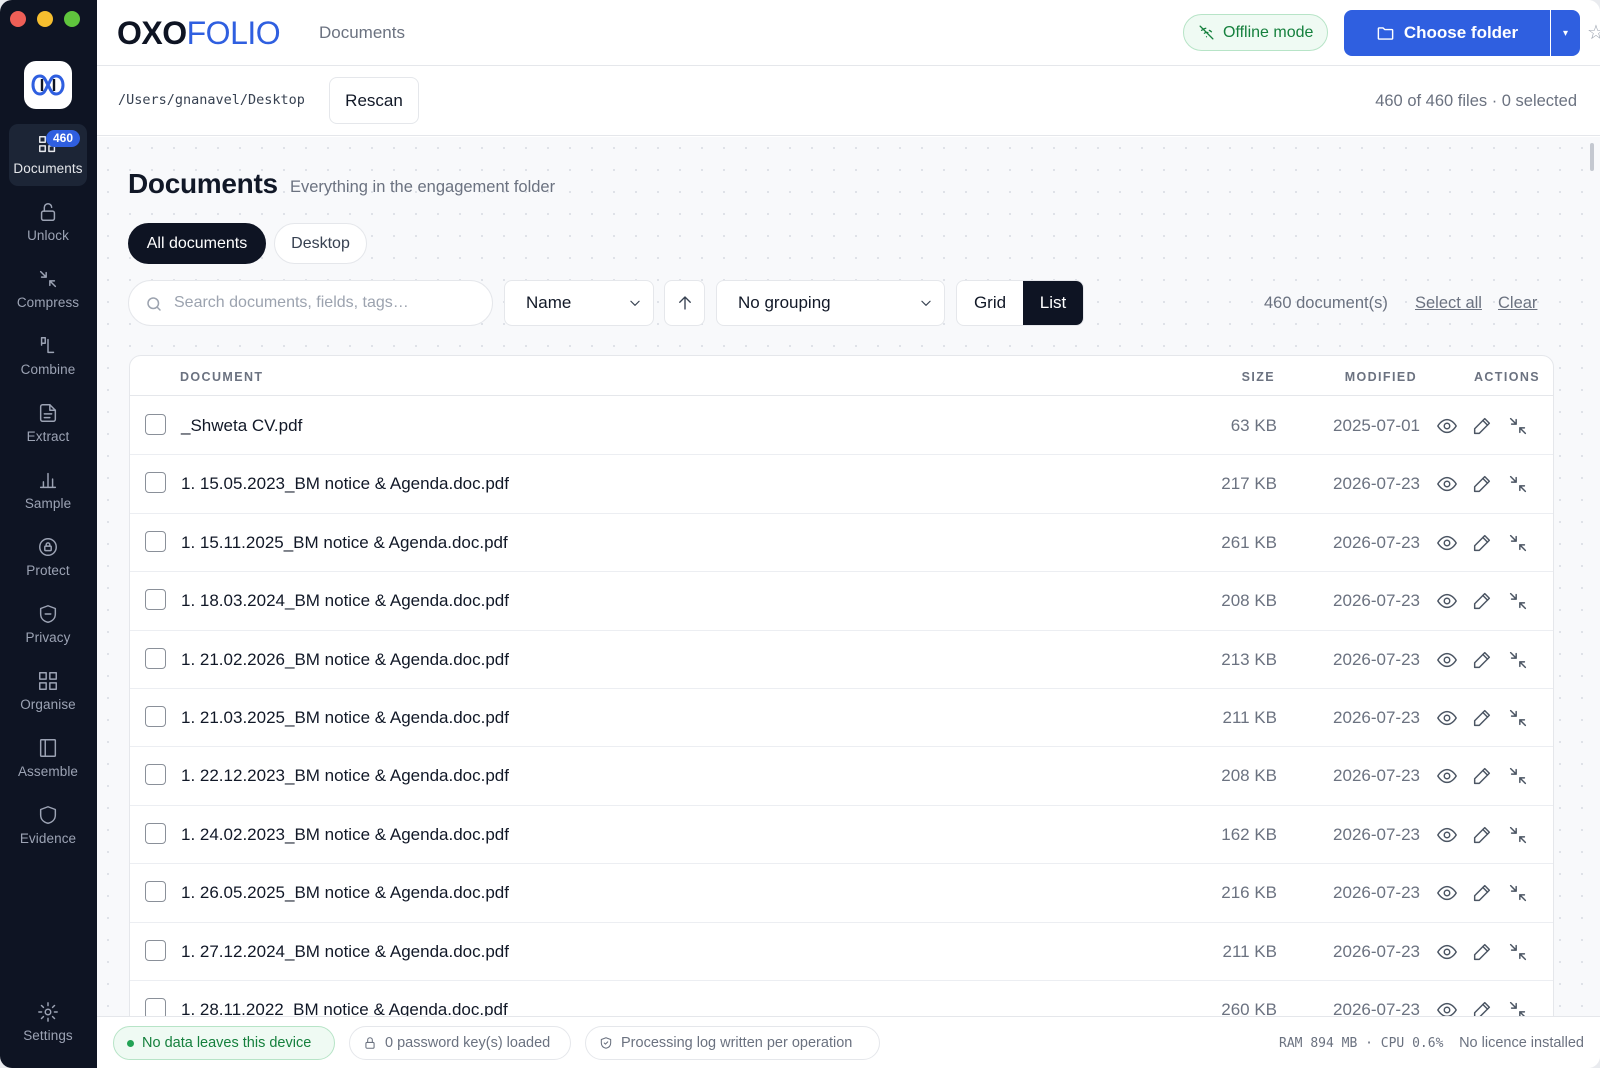 The image size is (1600, 1068). I want to click on column-header-size: SIZE, so click(1258, 377).